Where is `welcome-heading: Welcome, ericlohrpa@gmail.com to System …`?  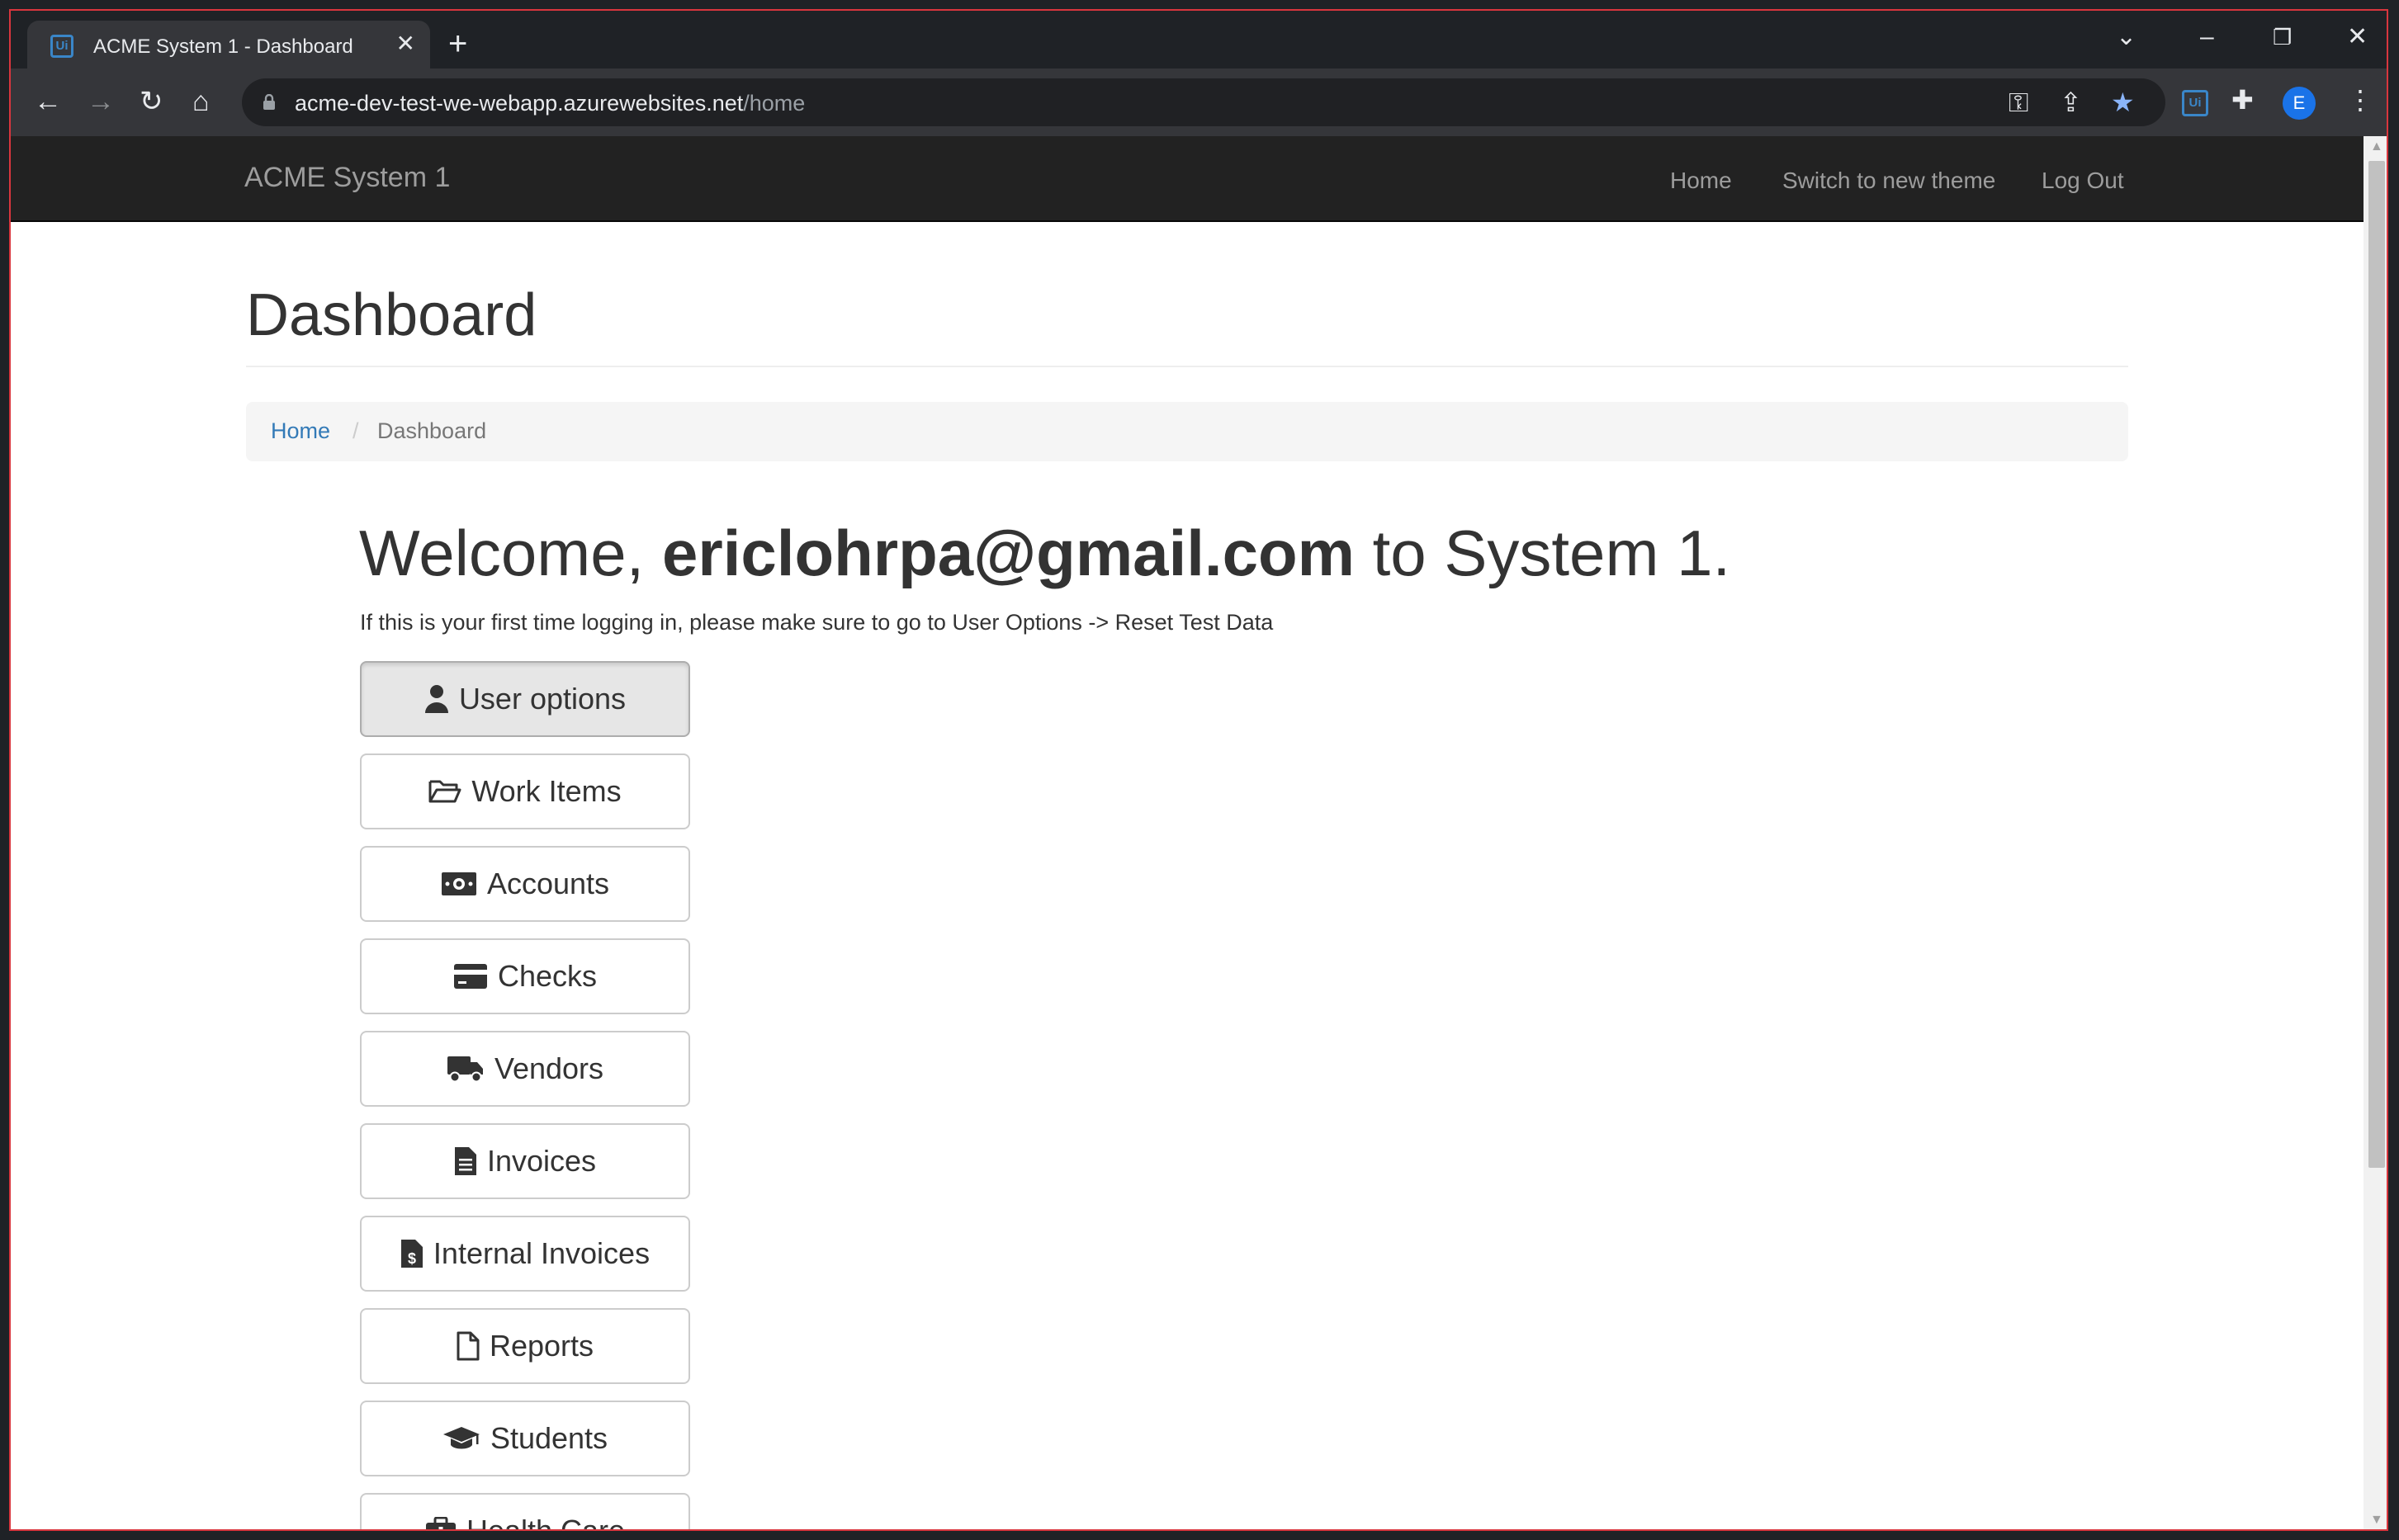 welcome-heading: Welcome, ericlohrpa@gmail.com to System … is located at coordinates (1044, 553).